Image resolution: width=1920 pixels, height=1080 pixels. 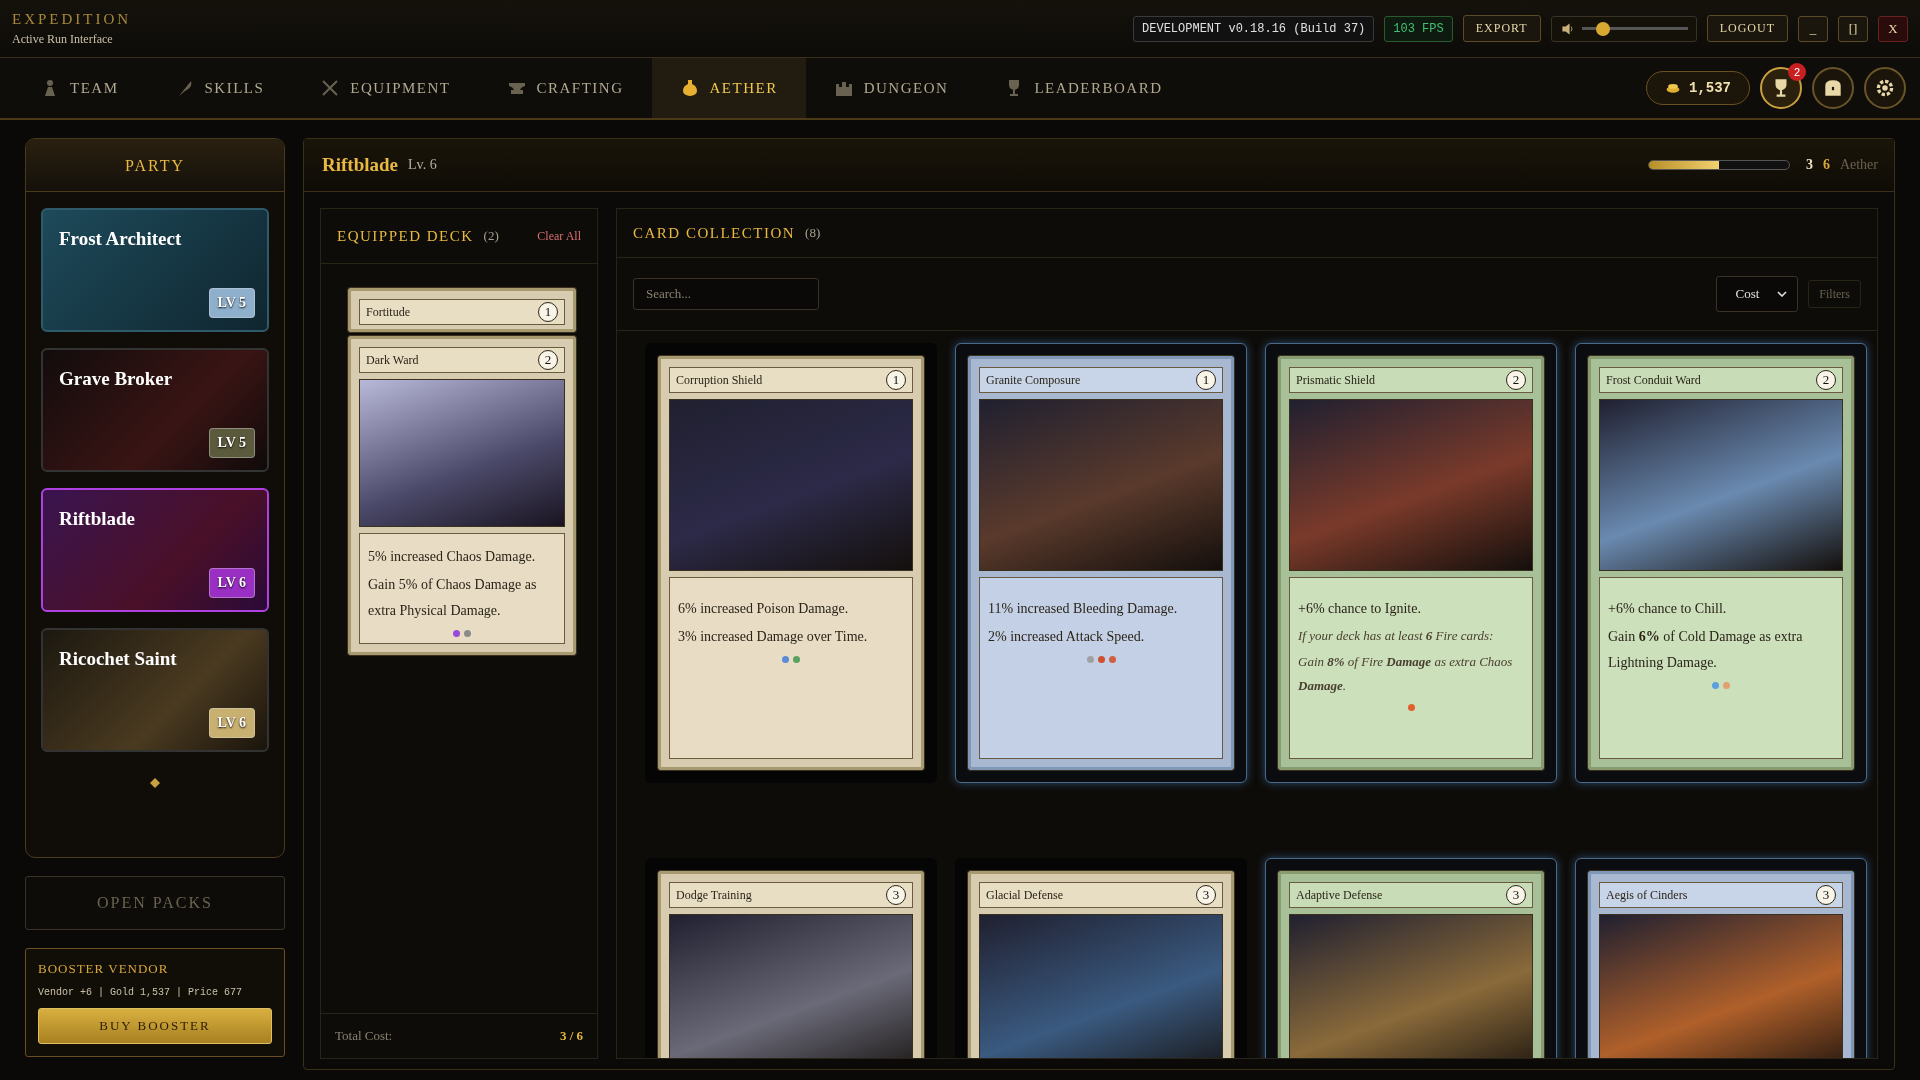 I want to click on clear-all-link: Clear All, so click(x=559, y=236).